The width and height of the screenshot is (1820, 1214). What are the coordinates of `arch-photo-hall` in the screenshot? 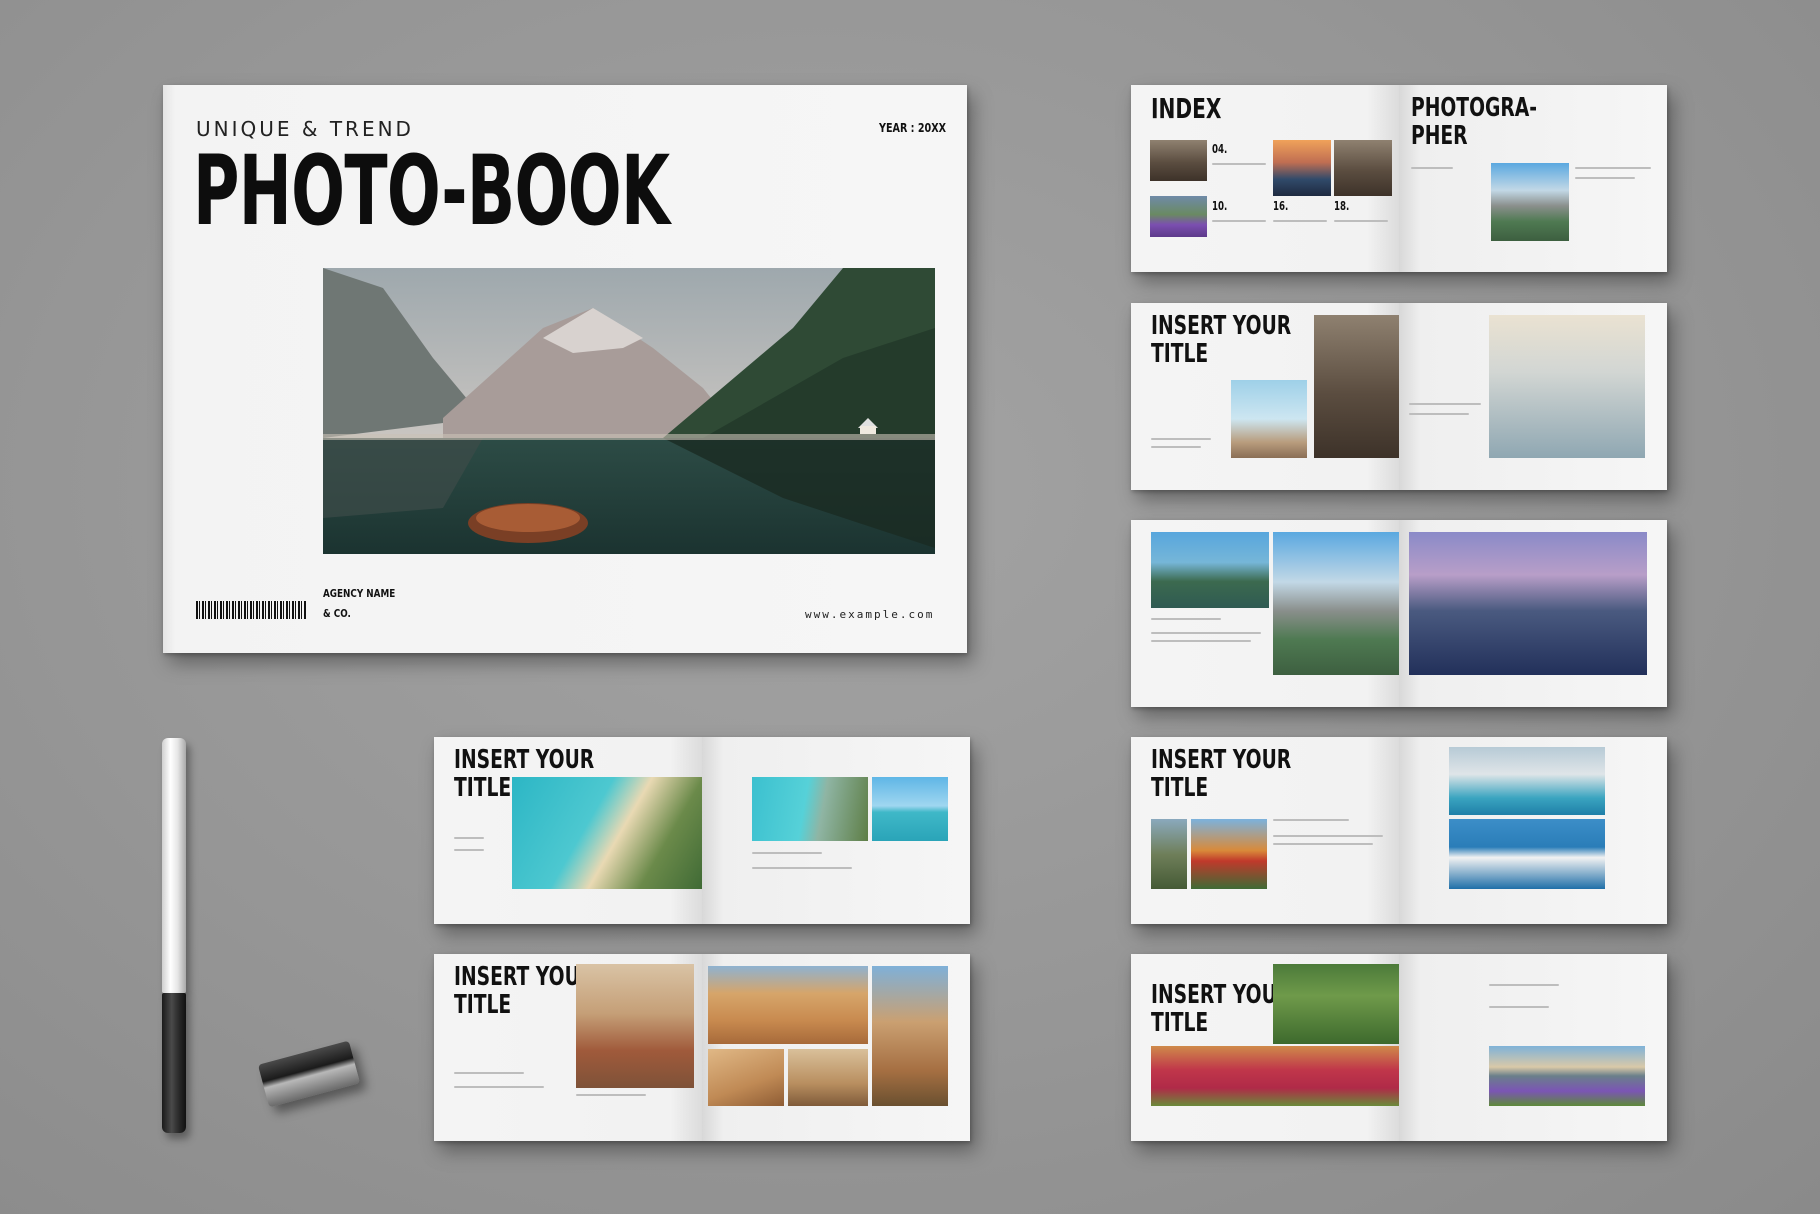 It's located at (828, 1077).